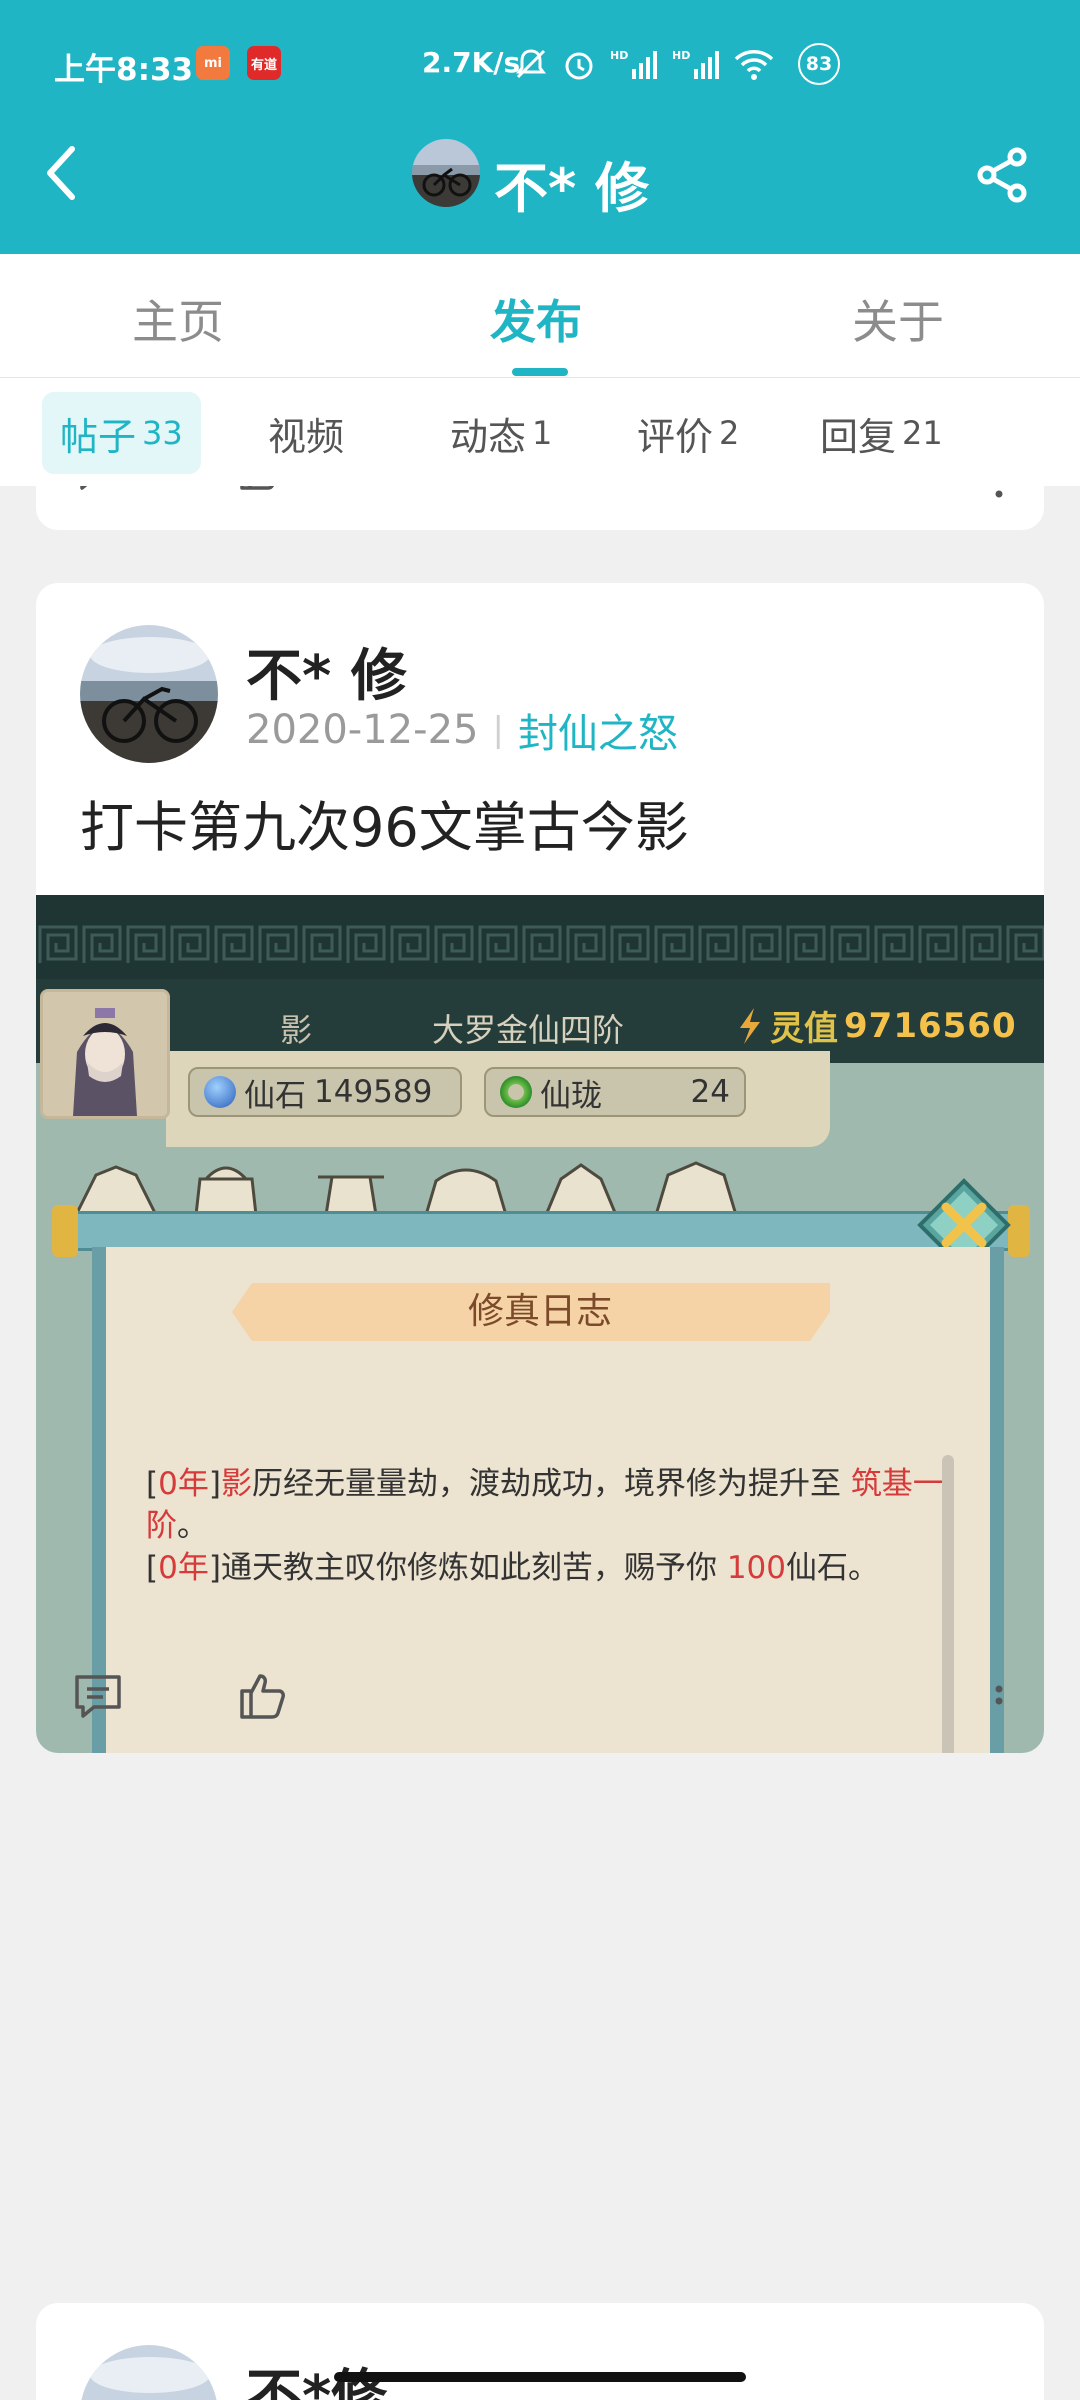 The height and width of the screenshot is (2400, 1080). I want to click on status-bar: 上午8:33 mi 有道 2.7K/s HD HD 83, so click(540, 64).